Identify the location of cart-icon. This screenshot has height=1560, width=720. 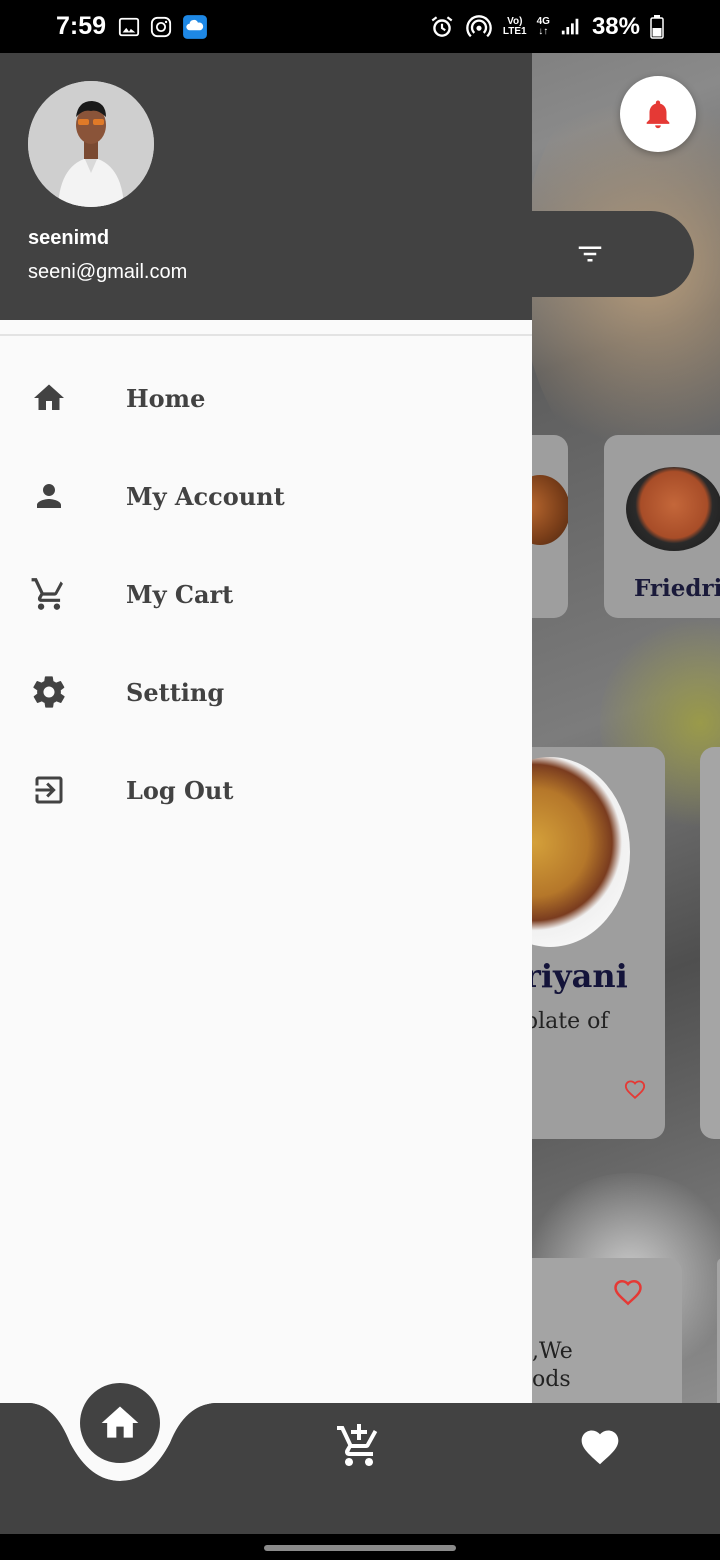
(49, 594).